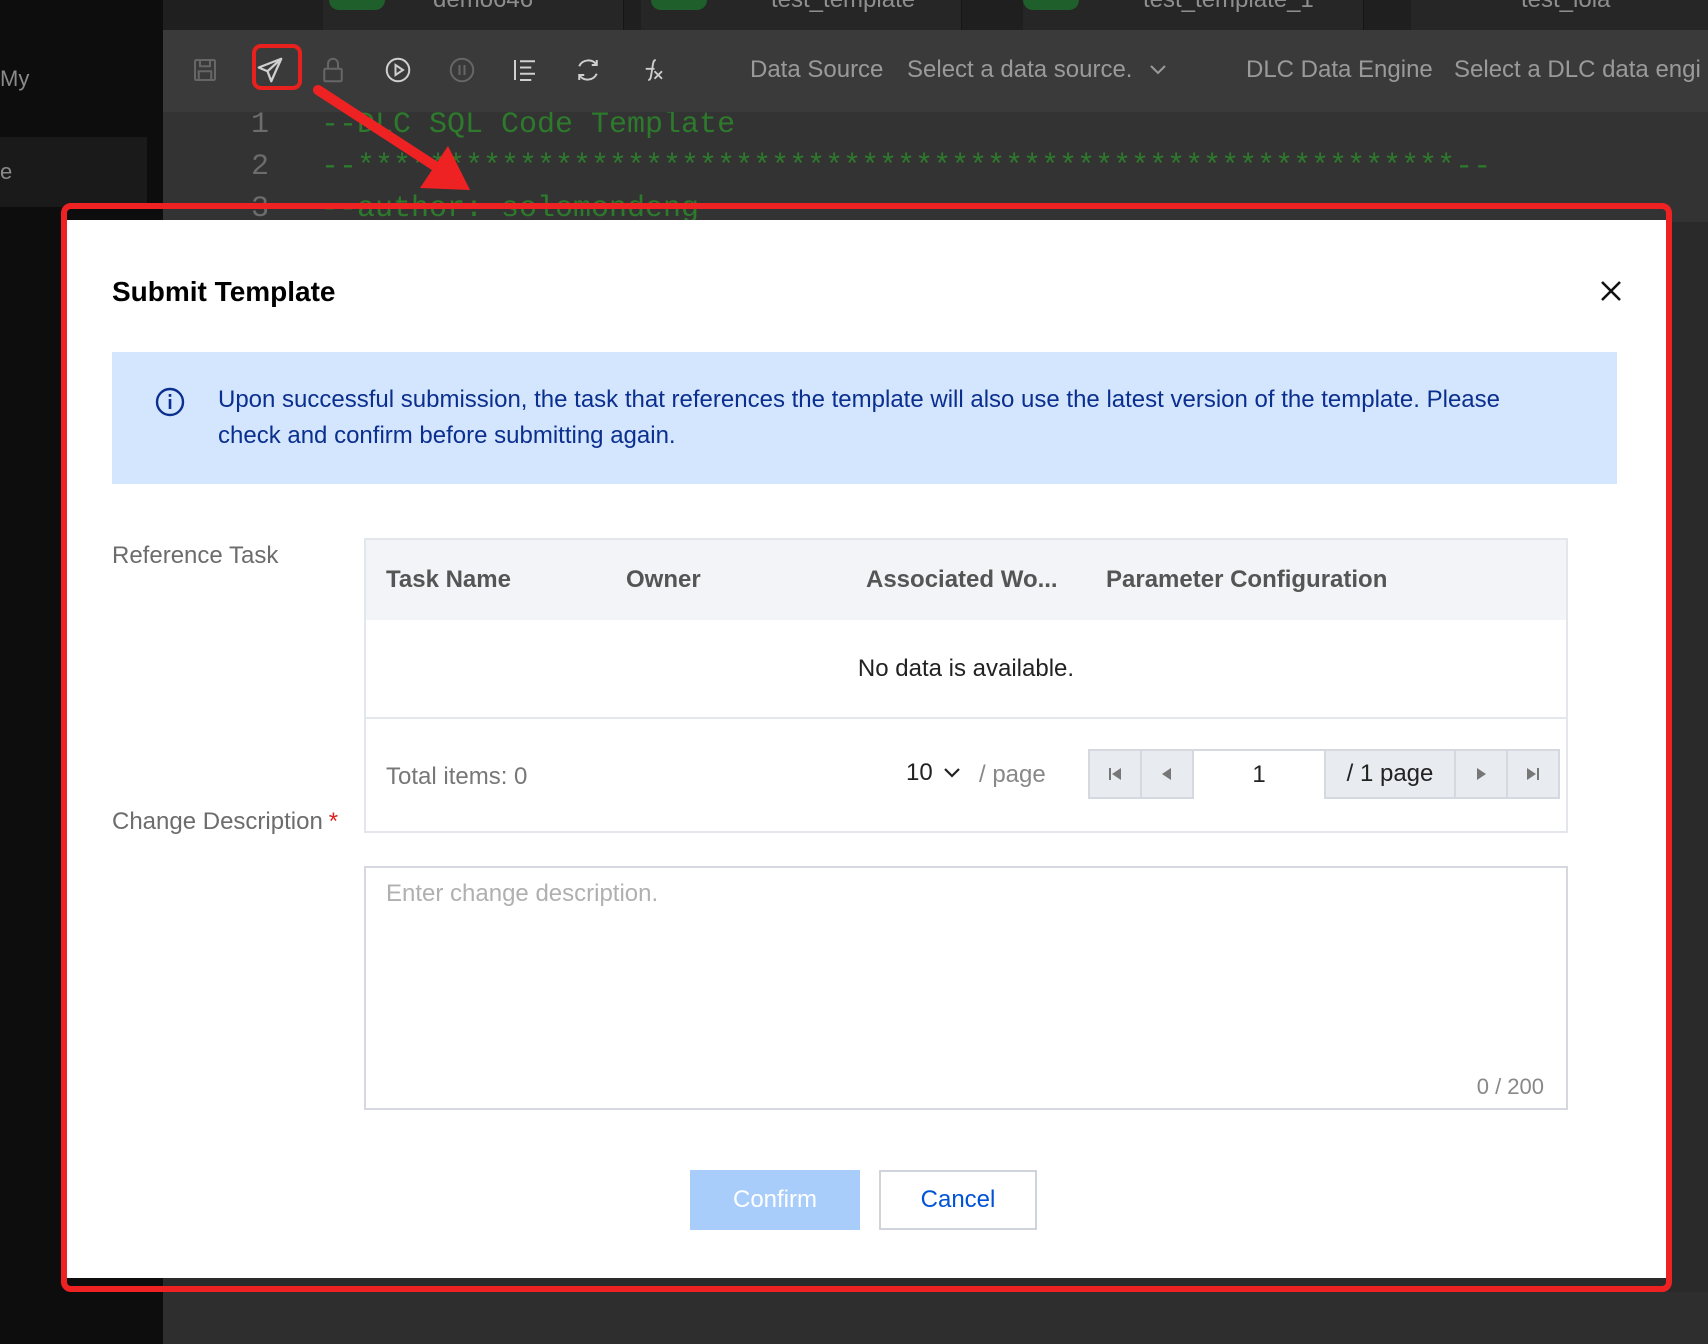 The image size is (1708, 1344). I want to click on prev-page-icon, so click(1166, 774).